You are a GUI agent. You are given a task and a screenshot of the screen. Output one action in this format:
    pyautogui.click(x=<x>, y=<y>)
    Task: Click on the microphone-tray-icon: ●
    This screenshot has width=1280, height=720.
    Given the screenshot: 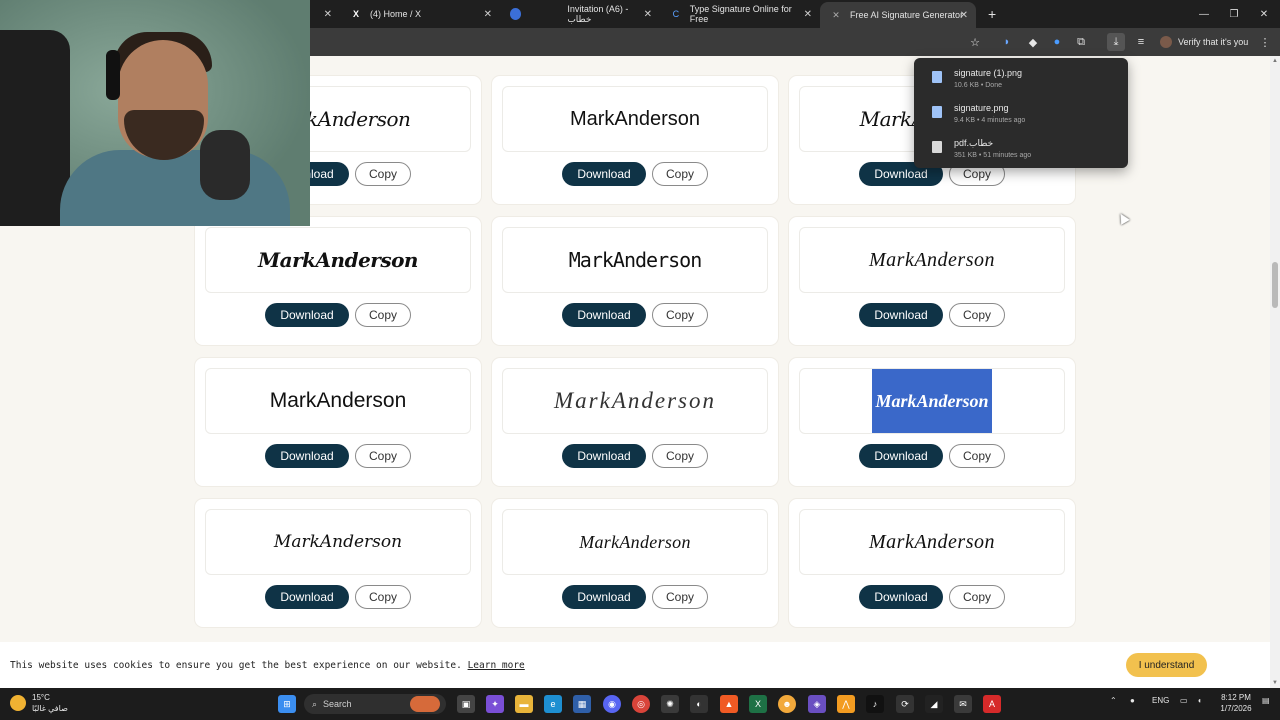 What is the action you would take?
    pyautogui.click(x=1132, y=700)
    